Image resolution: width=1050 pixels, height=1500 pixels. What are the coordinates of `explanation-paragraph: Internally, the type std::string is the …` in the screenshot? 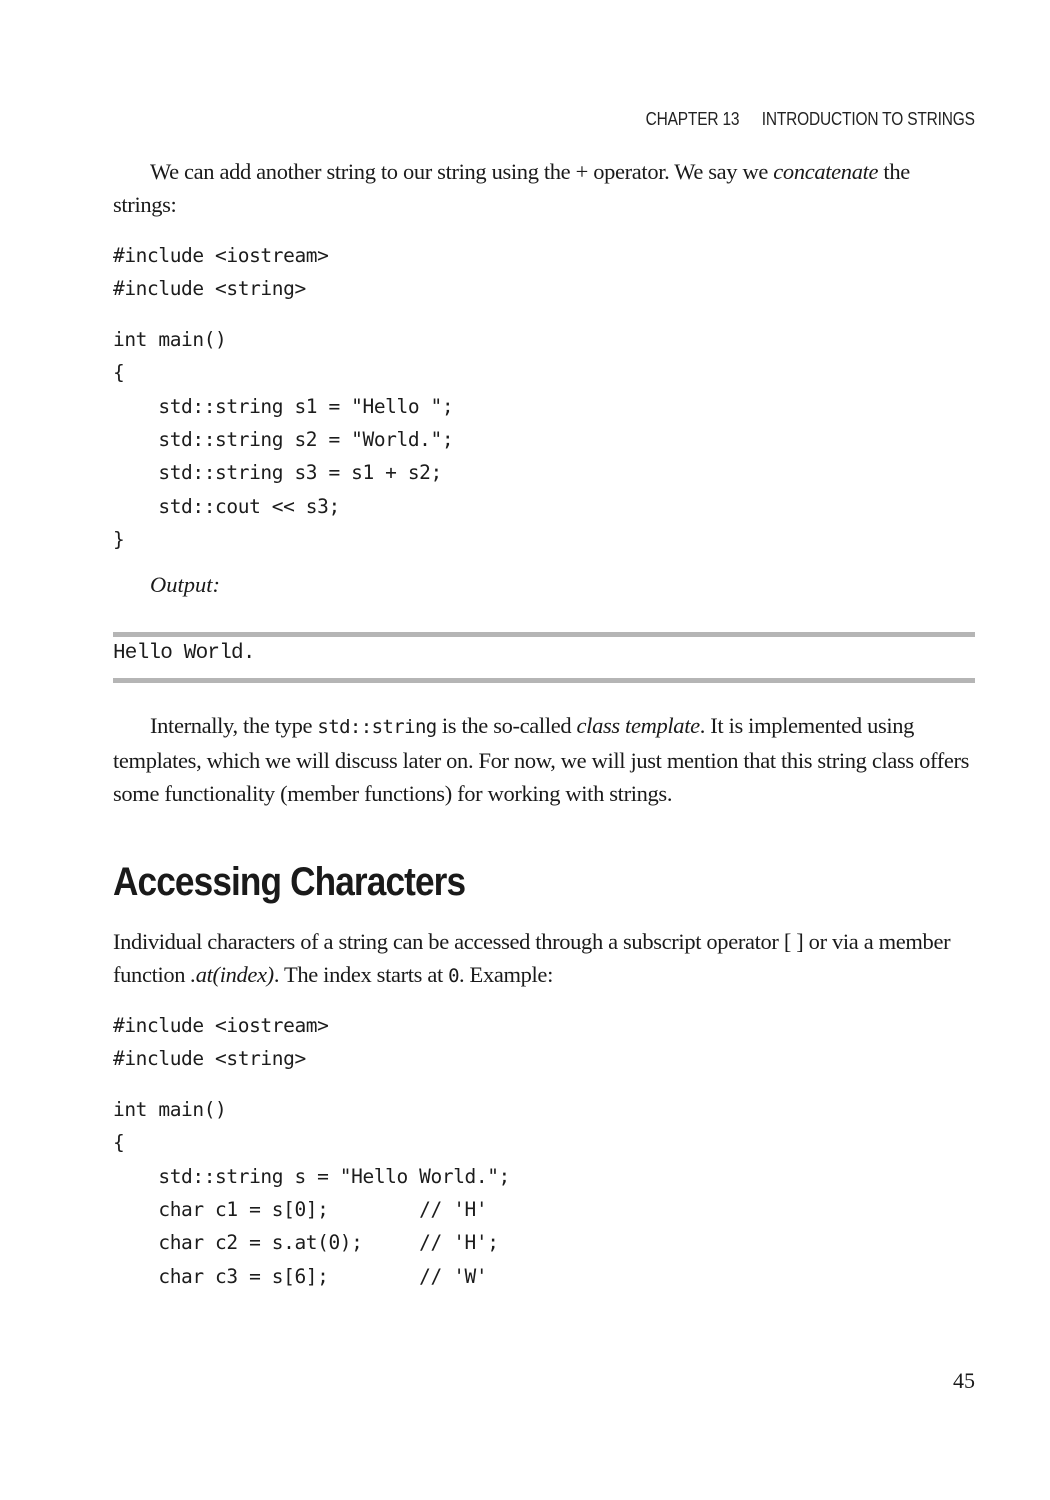 It's located at (541, 759).